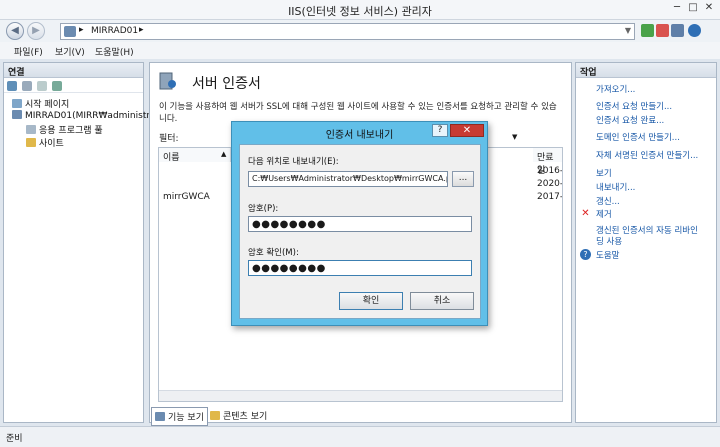 The image size is (720, 447). Describe the element at coordinates (609, 241) in the screenshot. I see `action-auto-rebind-cont: 딩 사용` at that location.